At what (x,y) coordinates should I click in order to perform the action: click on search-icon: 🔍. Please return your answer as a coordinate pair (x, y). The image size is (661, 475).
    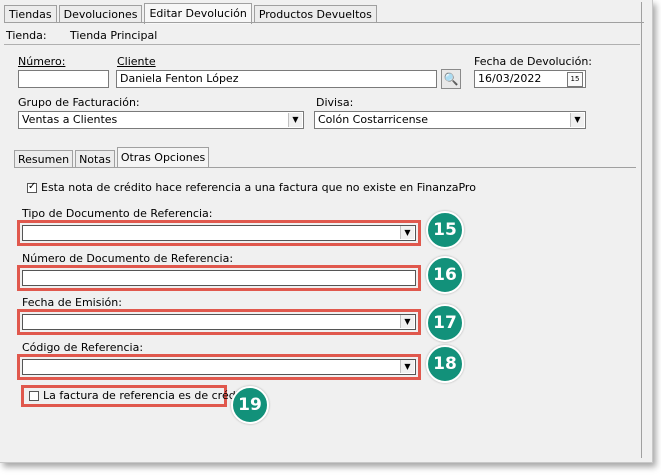
    Looking at the image, I should click on (451, 79).